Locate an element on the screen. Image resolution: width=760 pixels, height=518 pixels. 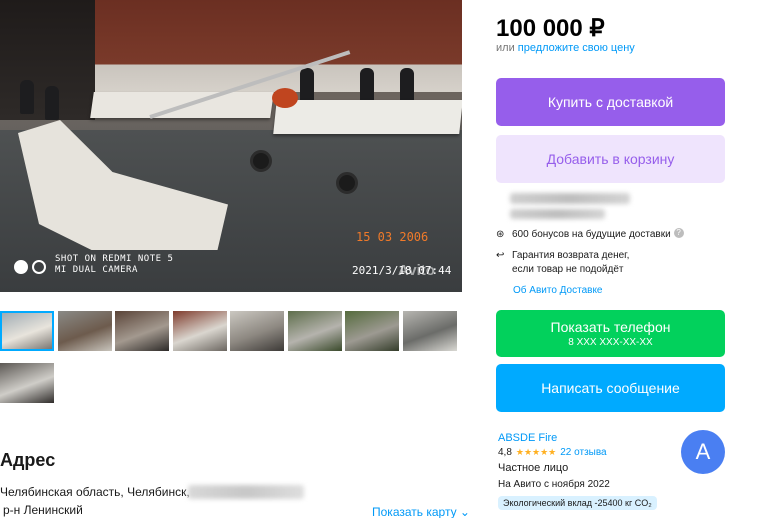
address-line: Челябинская область, Челябинск, is located at coordinates (95, 492).